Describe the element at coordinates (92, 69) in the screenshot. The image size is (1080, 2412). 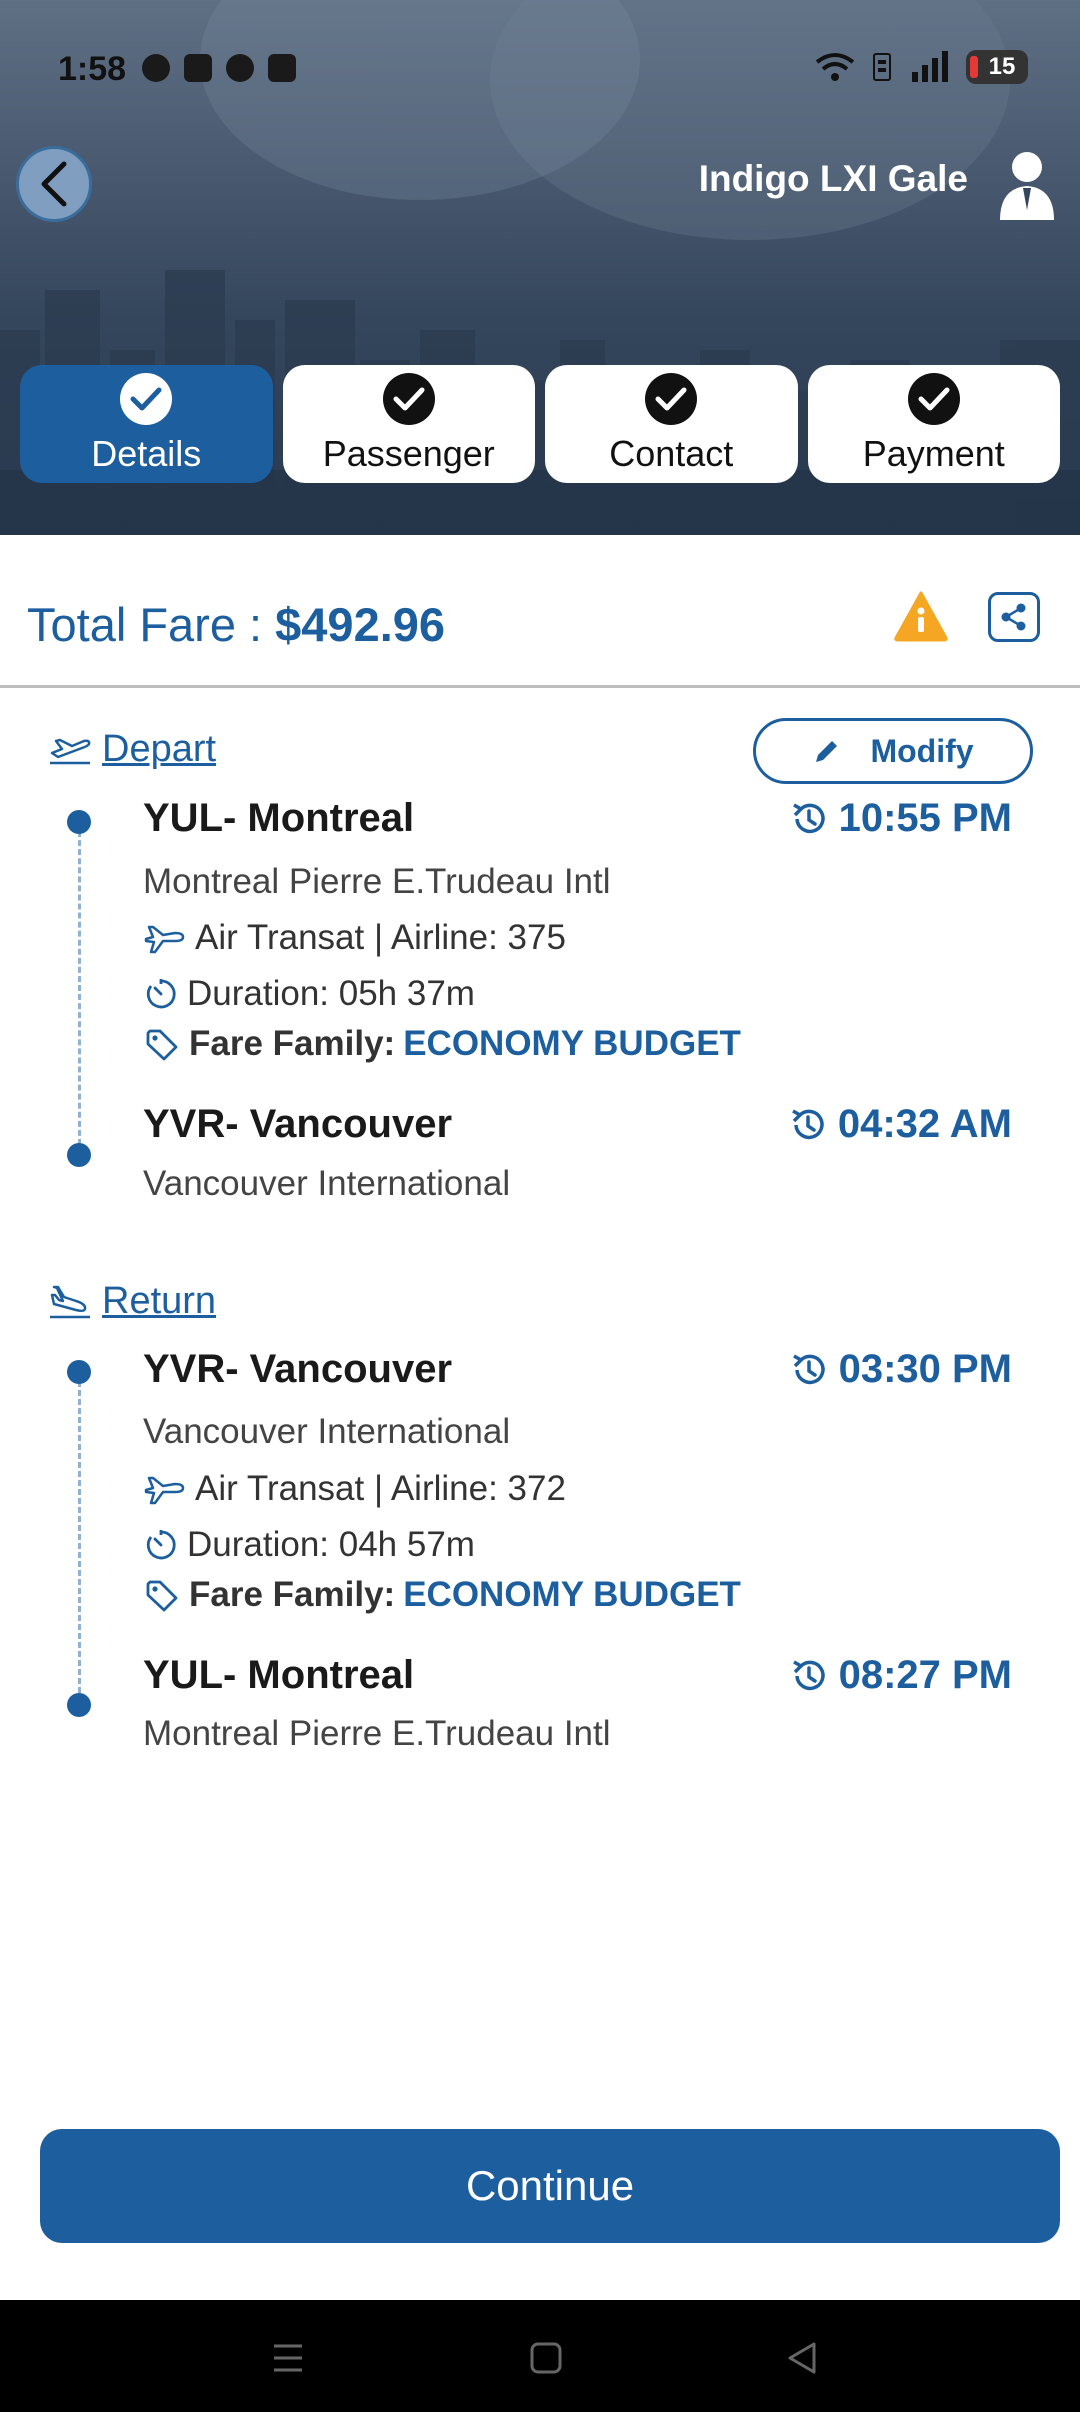
I see `status-time: 1:58` at that location.